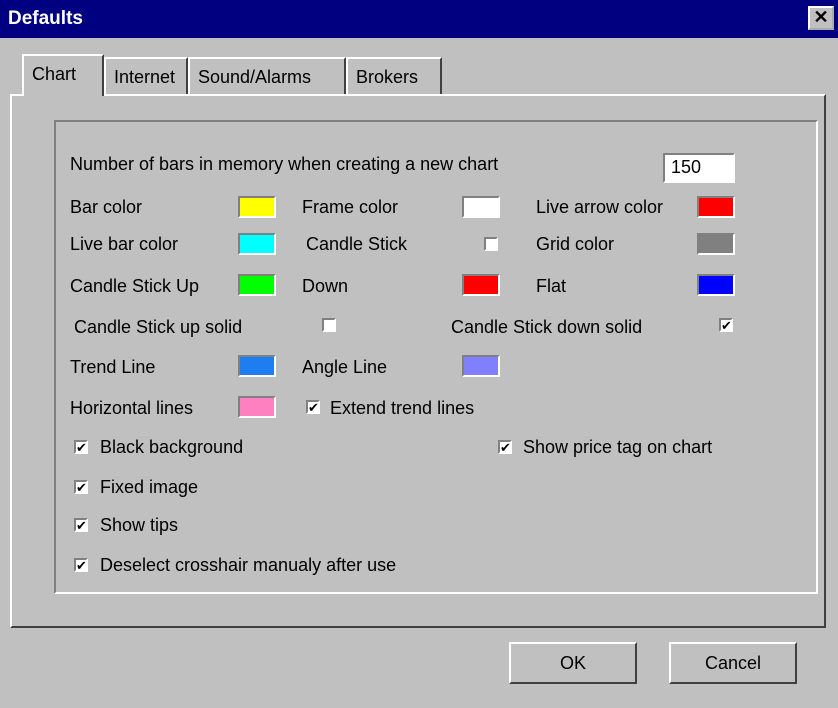 This screenshot has width=838, height=708. Describe the element at coordinates (547, 327) in the screenshot. I see `candle-down-solid-label: Candle Stick down solid` at that location.